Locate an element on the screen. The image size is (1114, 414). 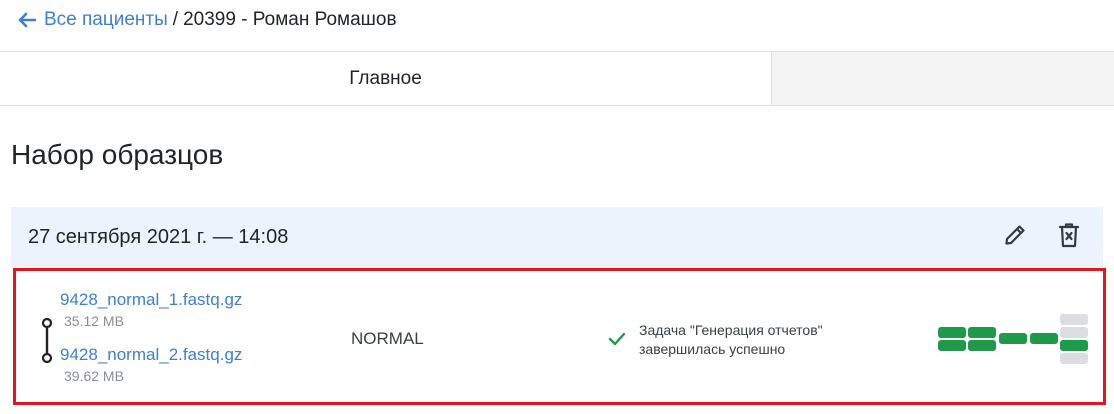
pipeline-progress-indicator is located at coordinates (1013, 340).